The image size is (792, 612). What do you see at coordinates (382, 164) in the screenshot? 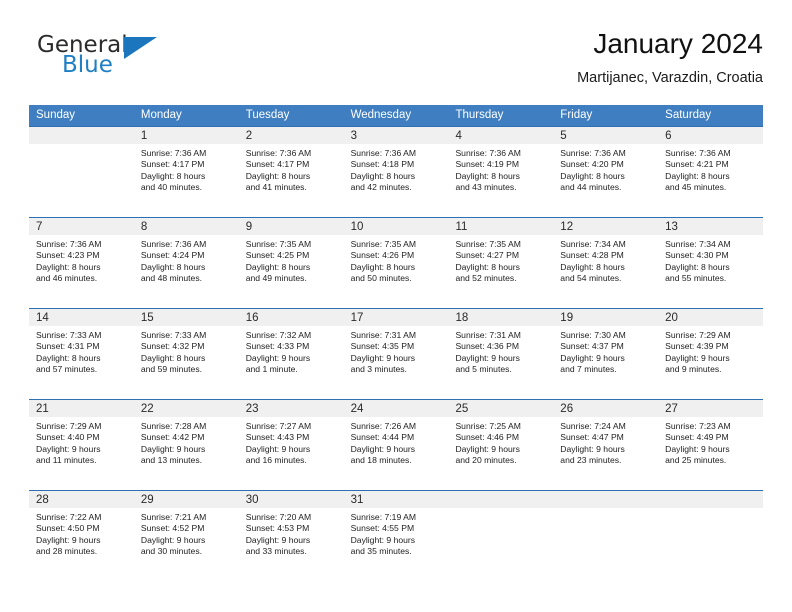
I see `sunset-text: Sunset: 4:18 PM` at bounding box center [382, 164].